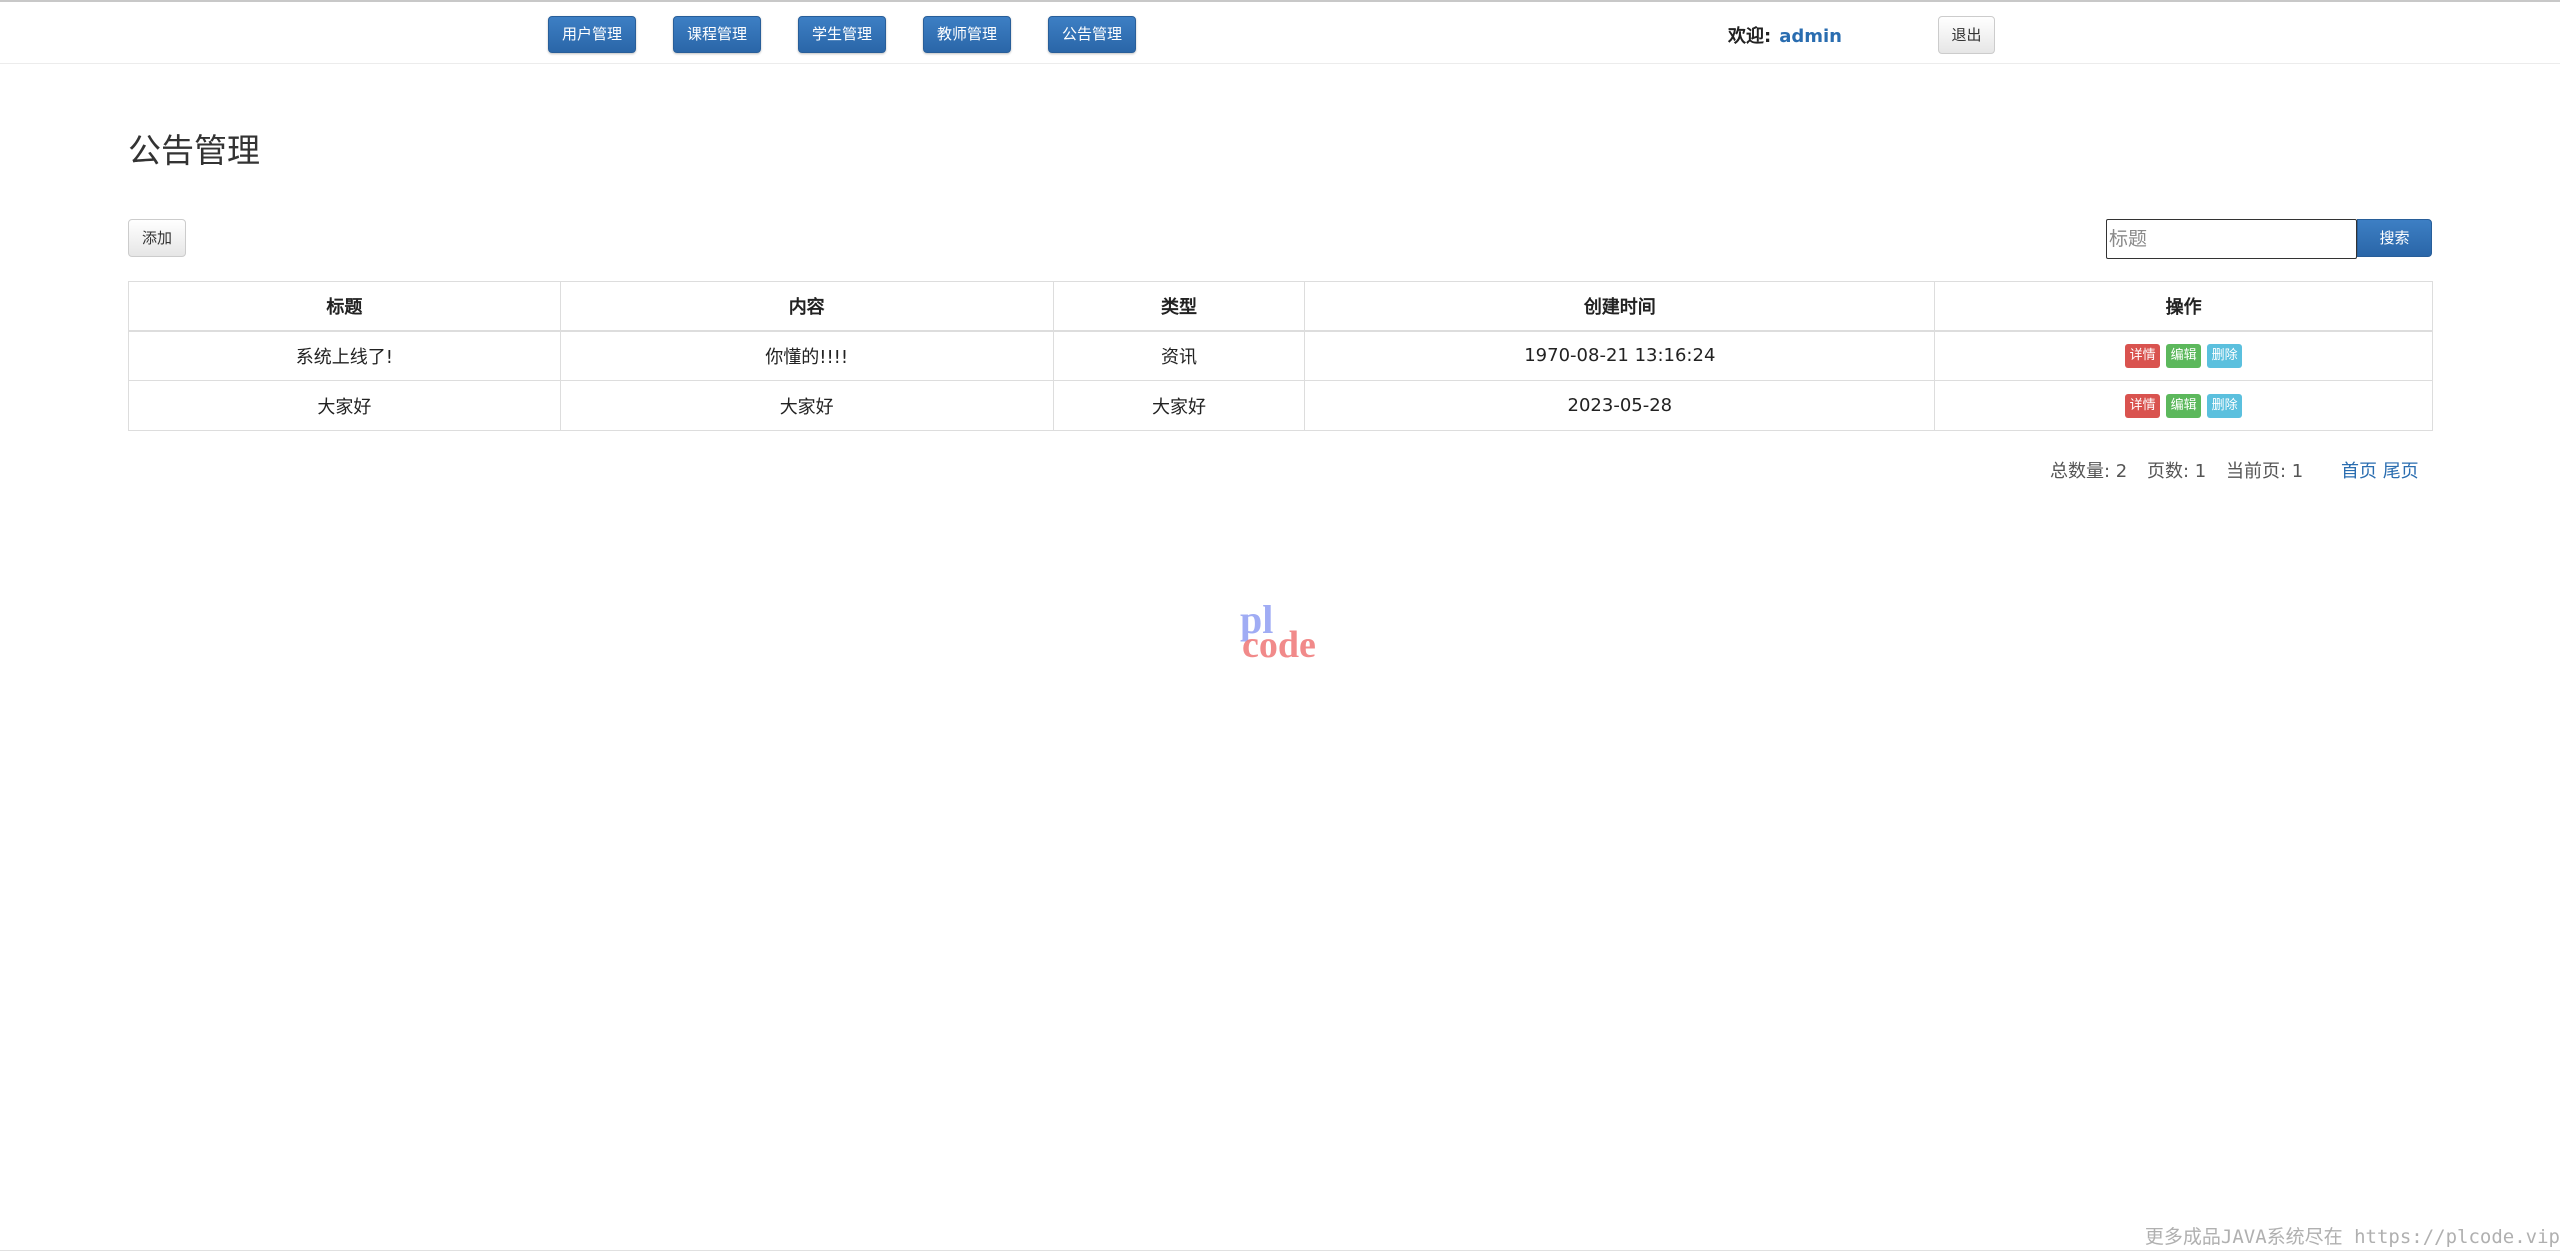  I want to click on nav-student-management-button: 学生管理, so click(842, 34).